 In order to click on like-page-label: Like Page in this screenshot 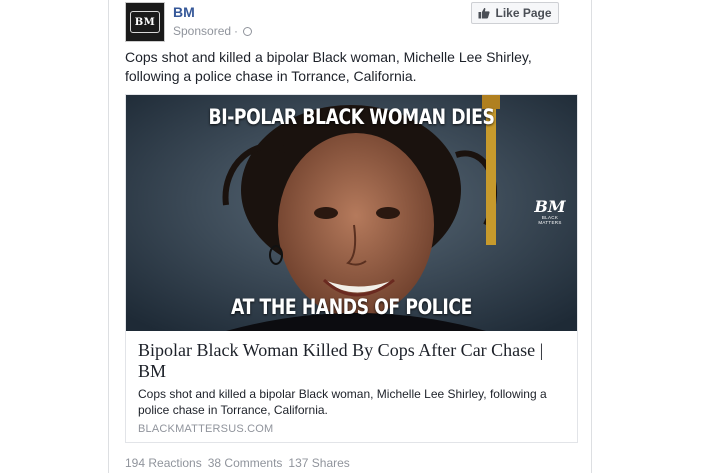, I will do `click(523, 13)`.